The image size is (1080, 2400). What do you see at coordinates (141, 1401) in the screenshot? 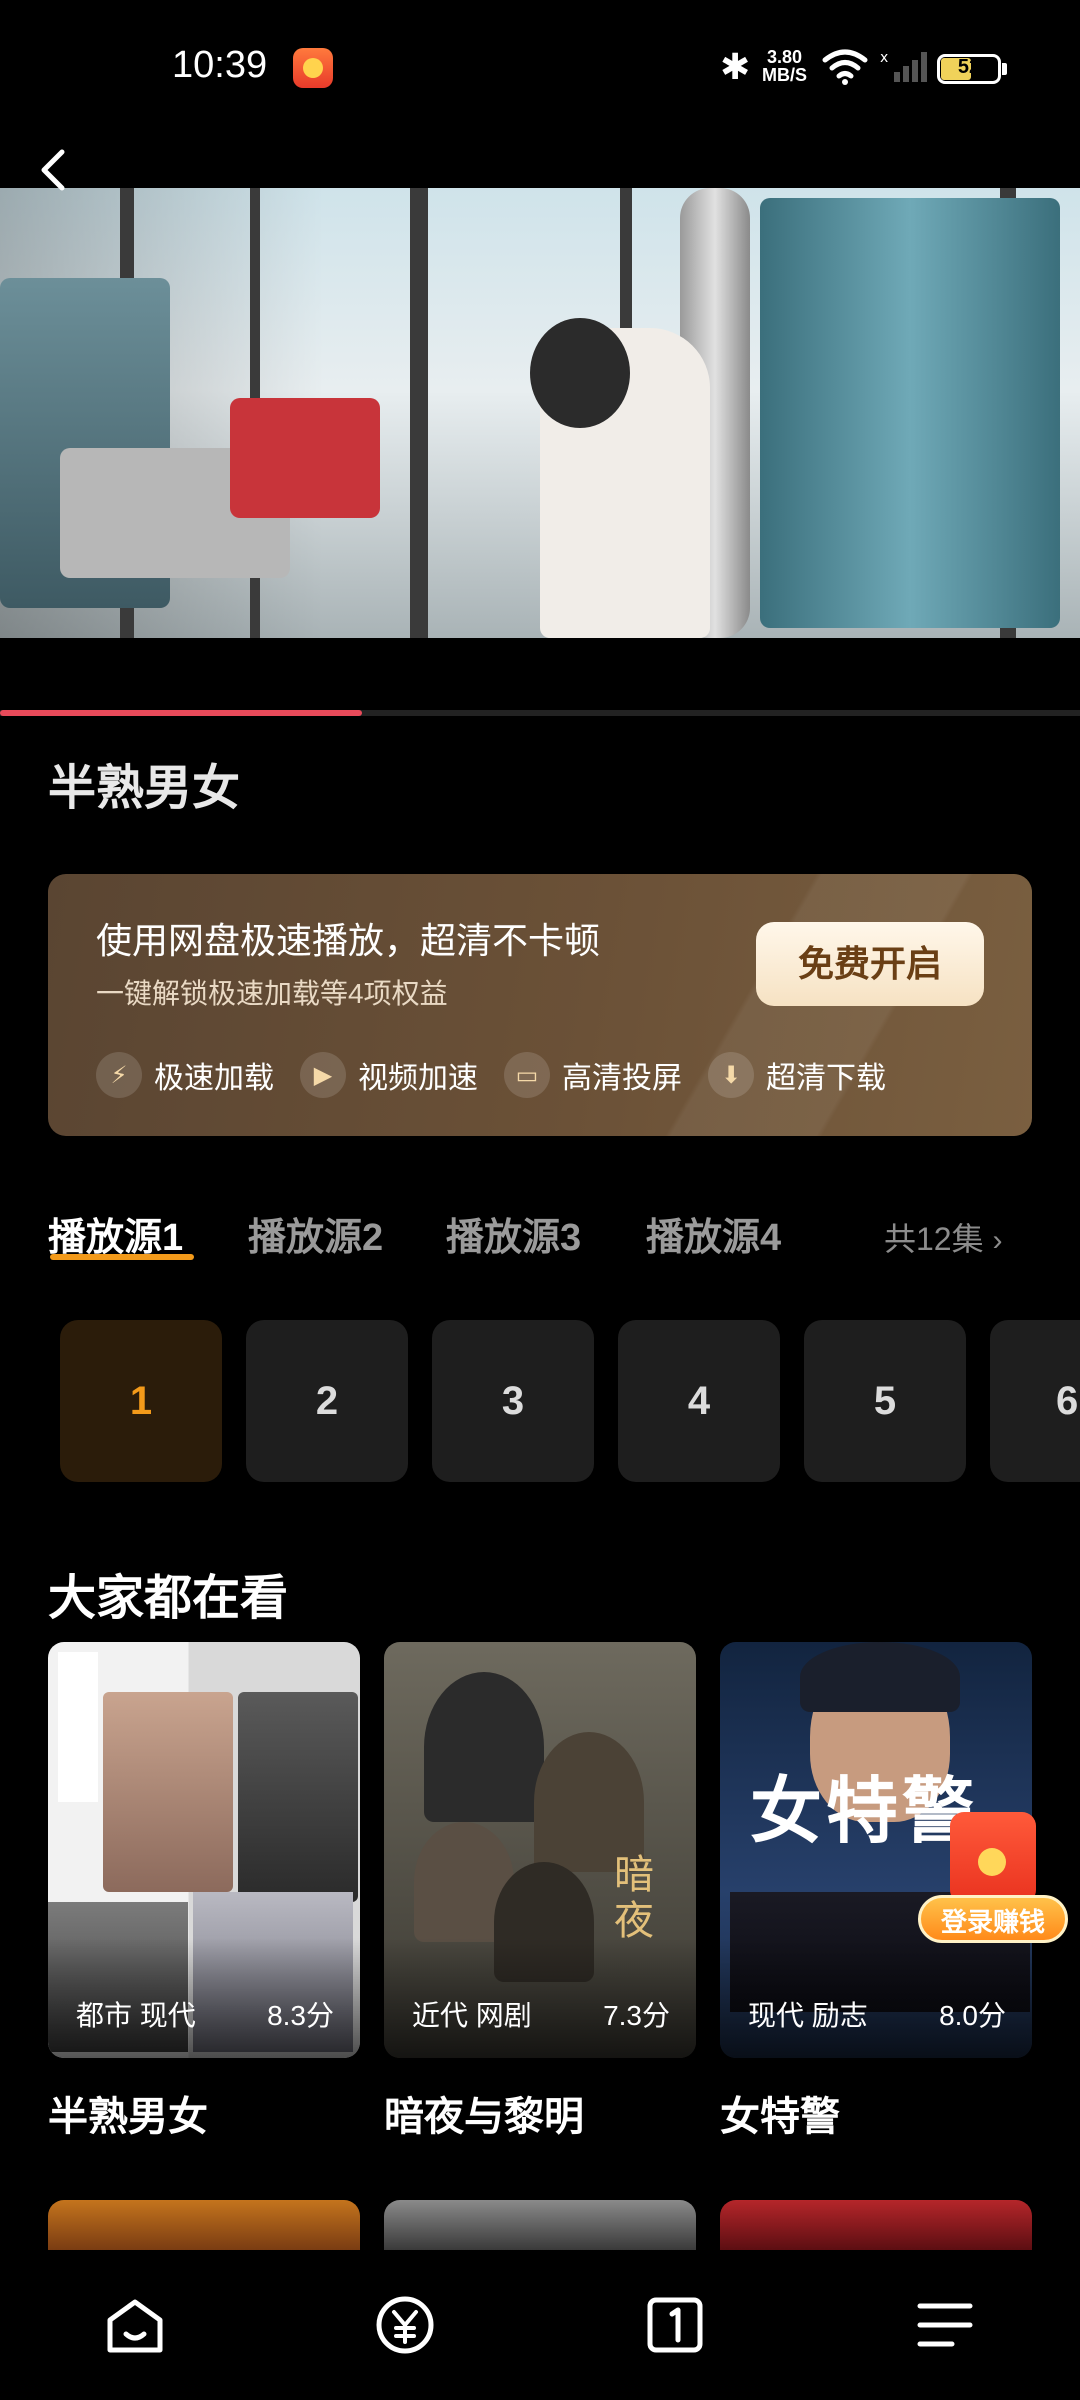
I see `episode-button: 1` at bounding box center [141, 1401].